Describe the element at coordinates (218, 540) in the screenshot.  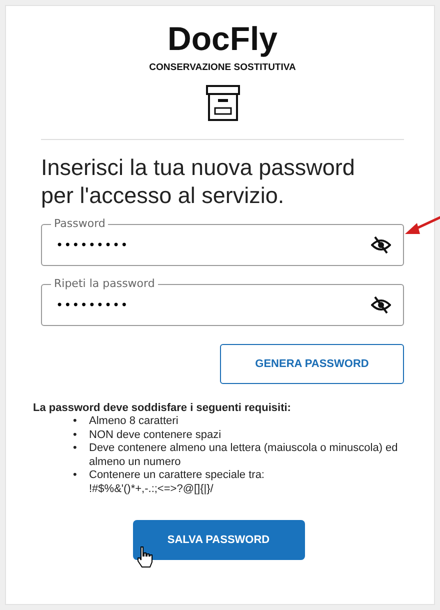
I see `save-password-button: SALVA PASSWORD` at that location.